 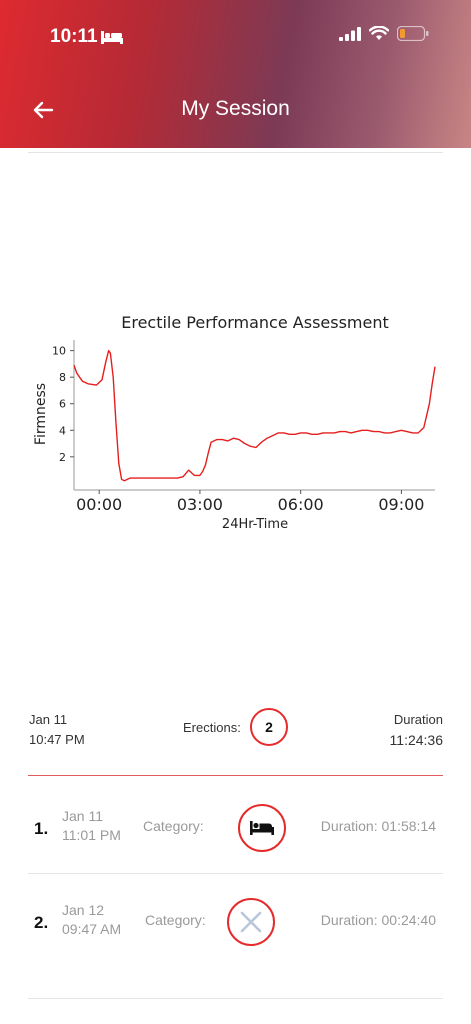 What do you see at coordinates (62, 377) in the screenshot?
I see `y-tick-label: 8` at bounding box center [62, 377].